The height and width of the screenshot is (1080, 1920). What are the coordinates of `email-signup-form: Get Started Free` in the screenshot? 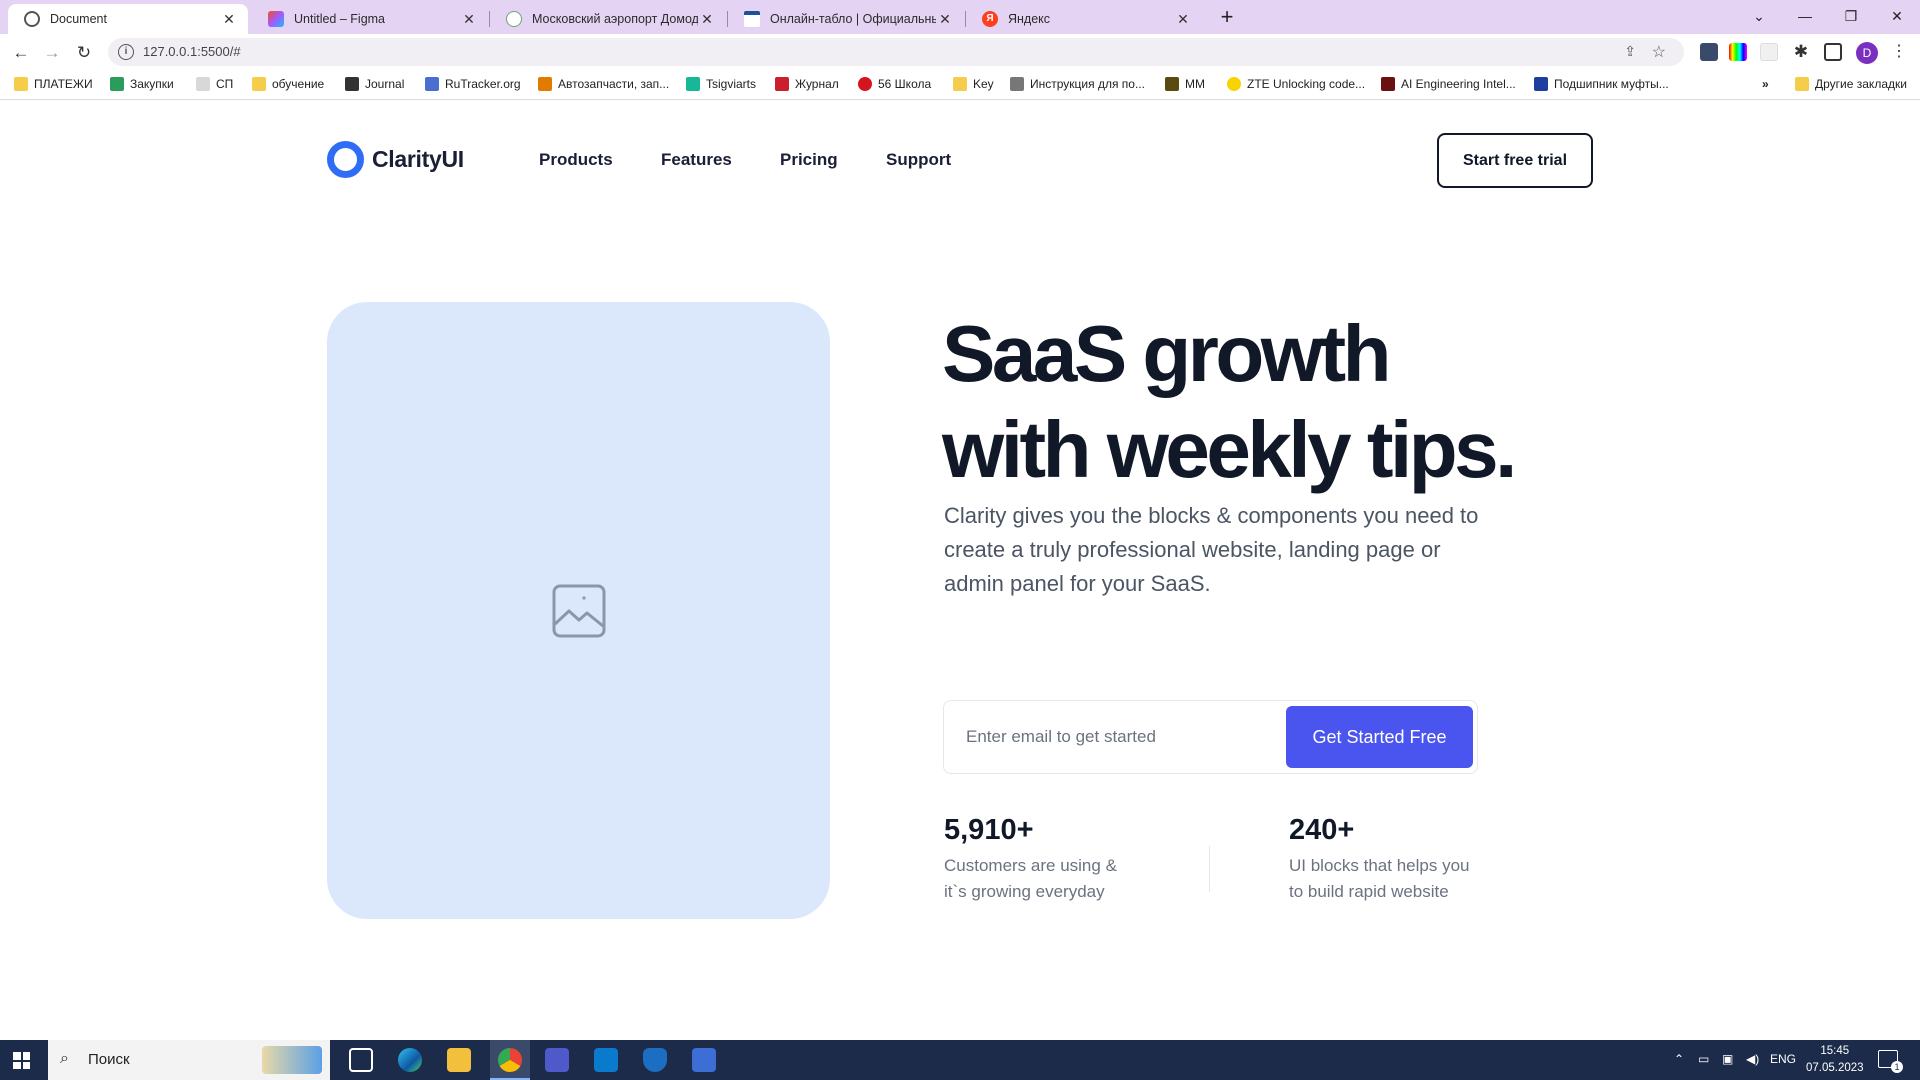 It's located at (1210, 737).